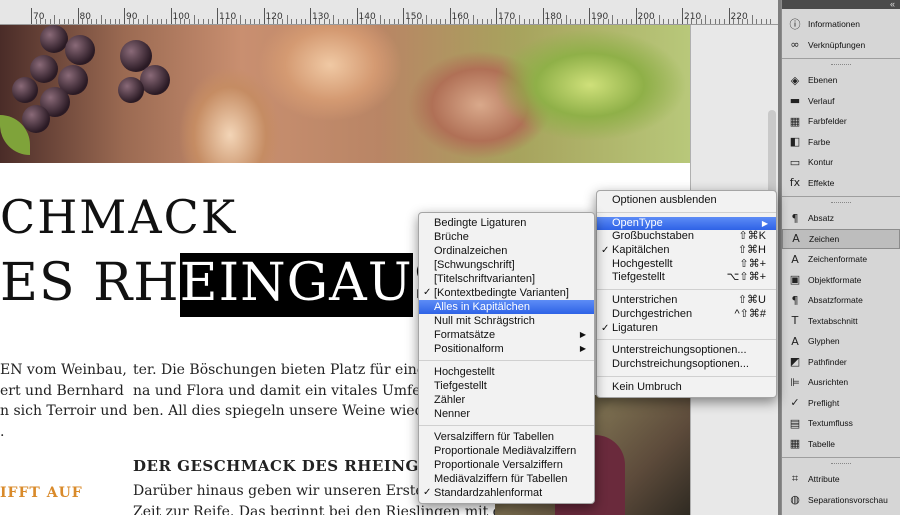 This screenshot has height=515, width=900. What do you see at coordinates (841, 218) in the screenshot?
I see `panel-item-absatz: ¶ Absatz` at bounding box center [841, 218].